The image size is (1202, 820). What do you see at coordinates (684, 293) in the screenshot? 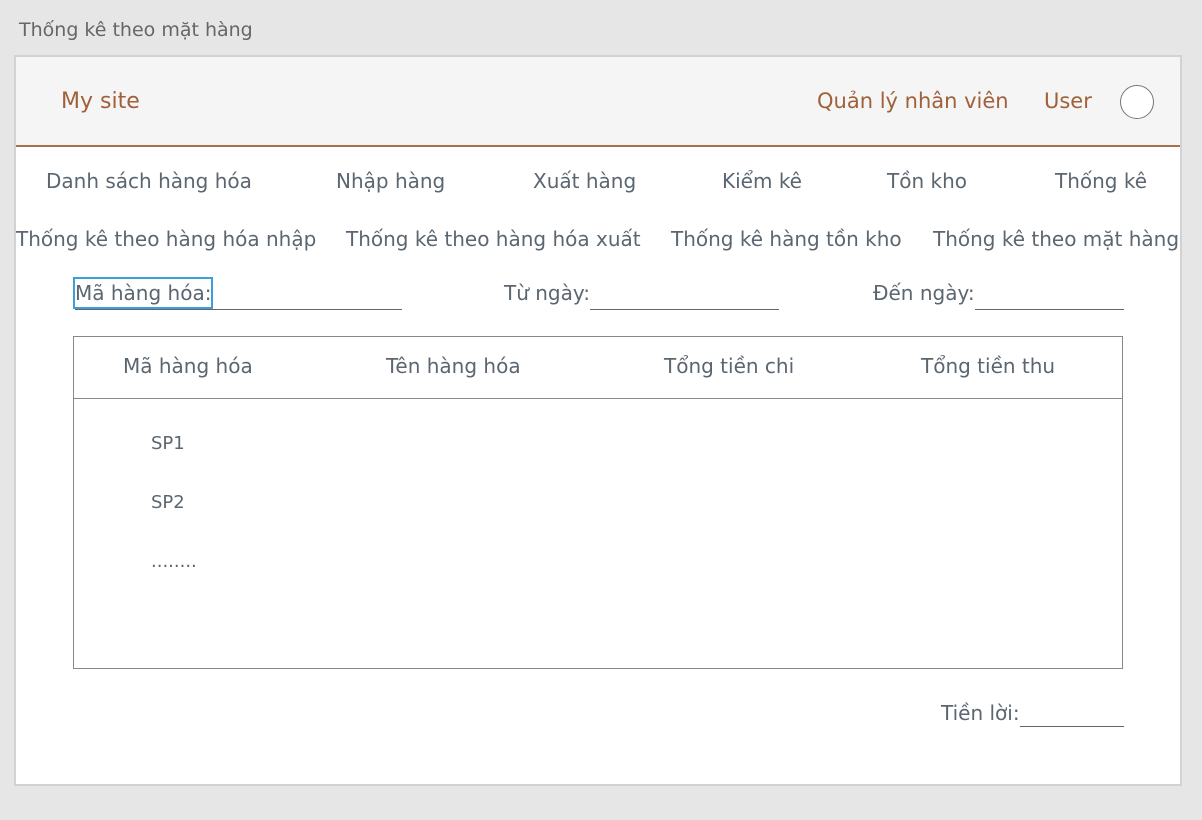
I see `from-date-input` at bounding box center [684, 293].